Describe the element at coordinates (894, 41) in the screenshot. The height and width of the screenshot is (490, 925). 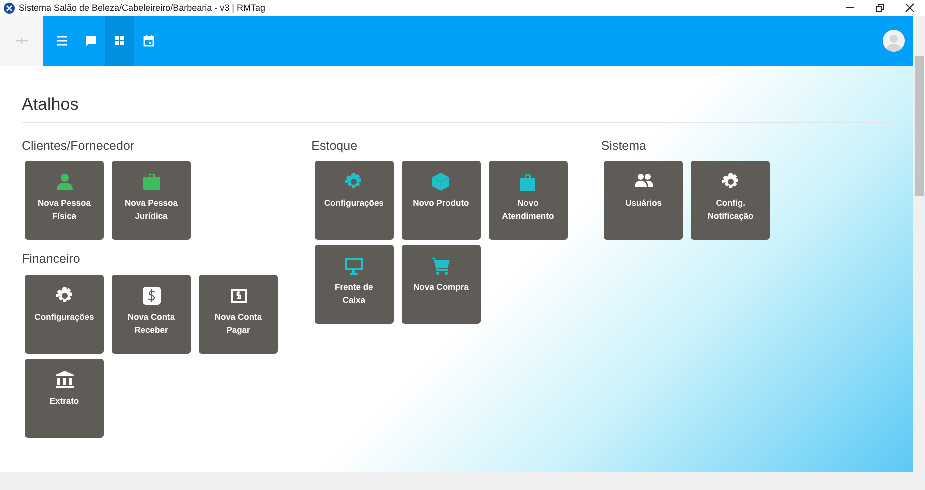
I see `avatar-icon` at that location.